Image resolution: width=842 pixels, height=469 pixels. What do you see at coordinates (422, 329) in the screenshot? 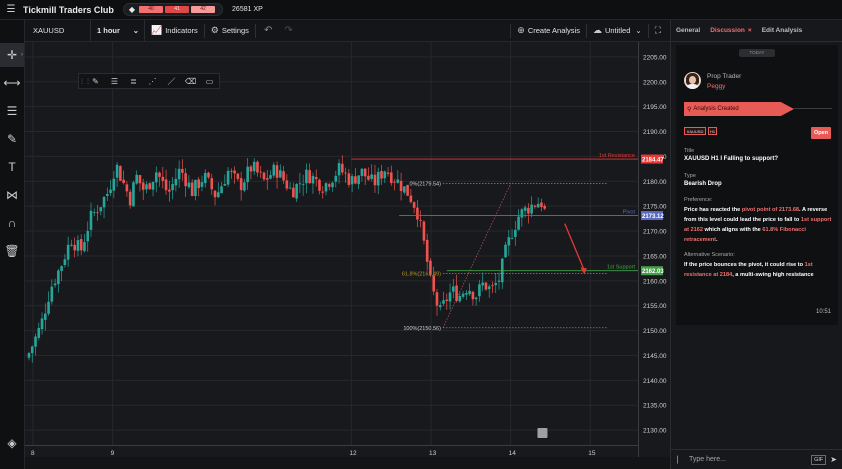
I see `fib-level-label: 100%(2150.56)` at bounding box center [422, 329].